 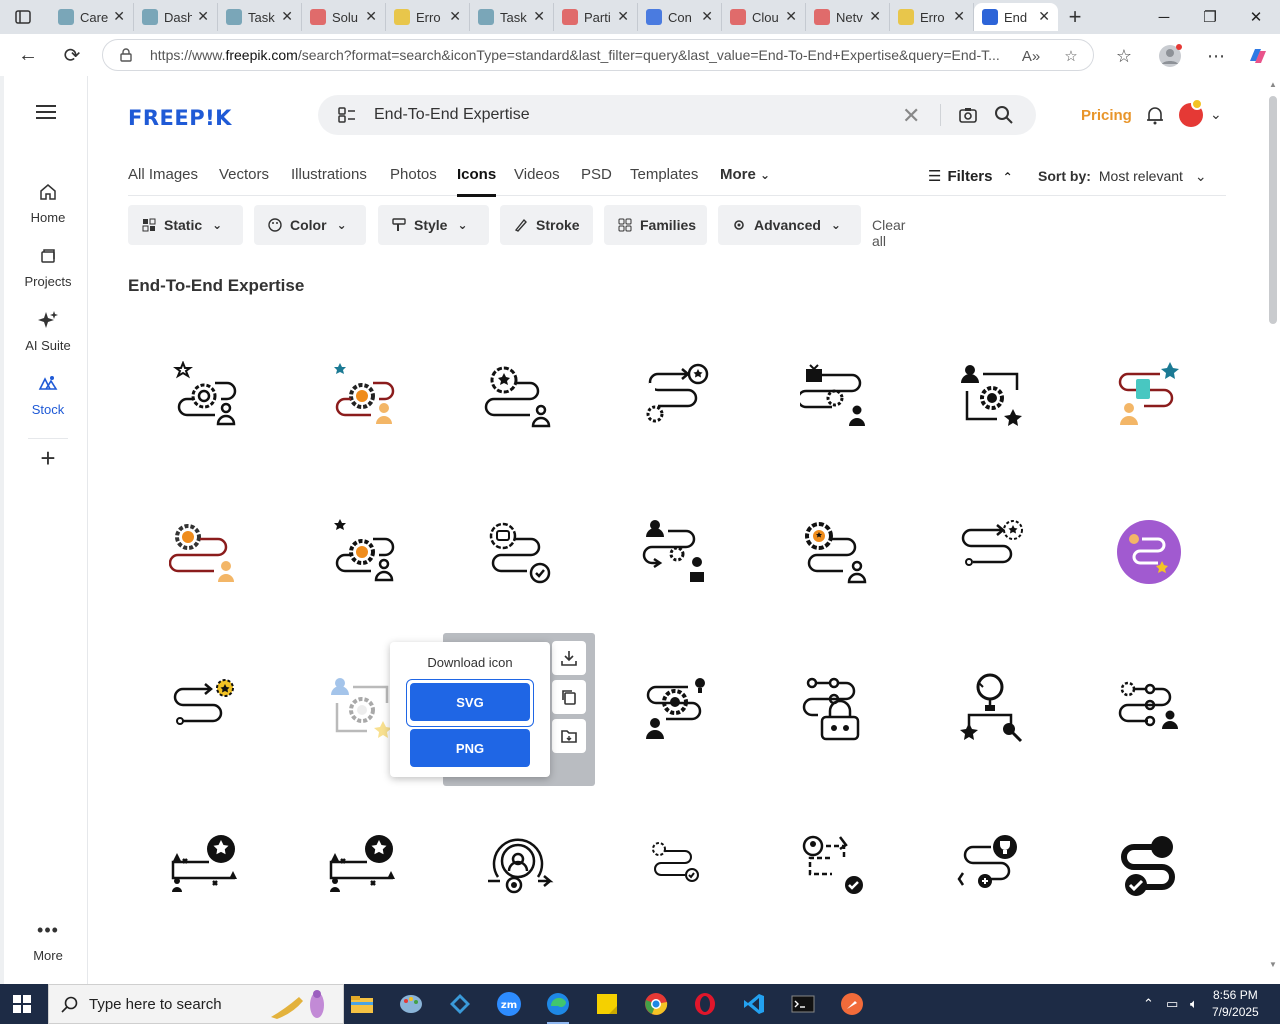 I want to click on tab-icons: Icons, so click(x=477, y=181).